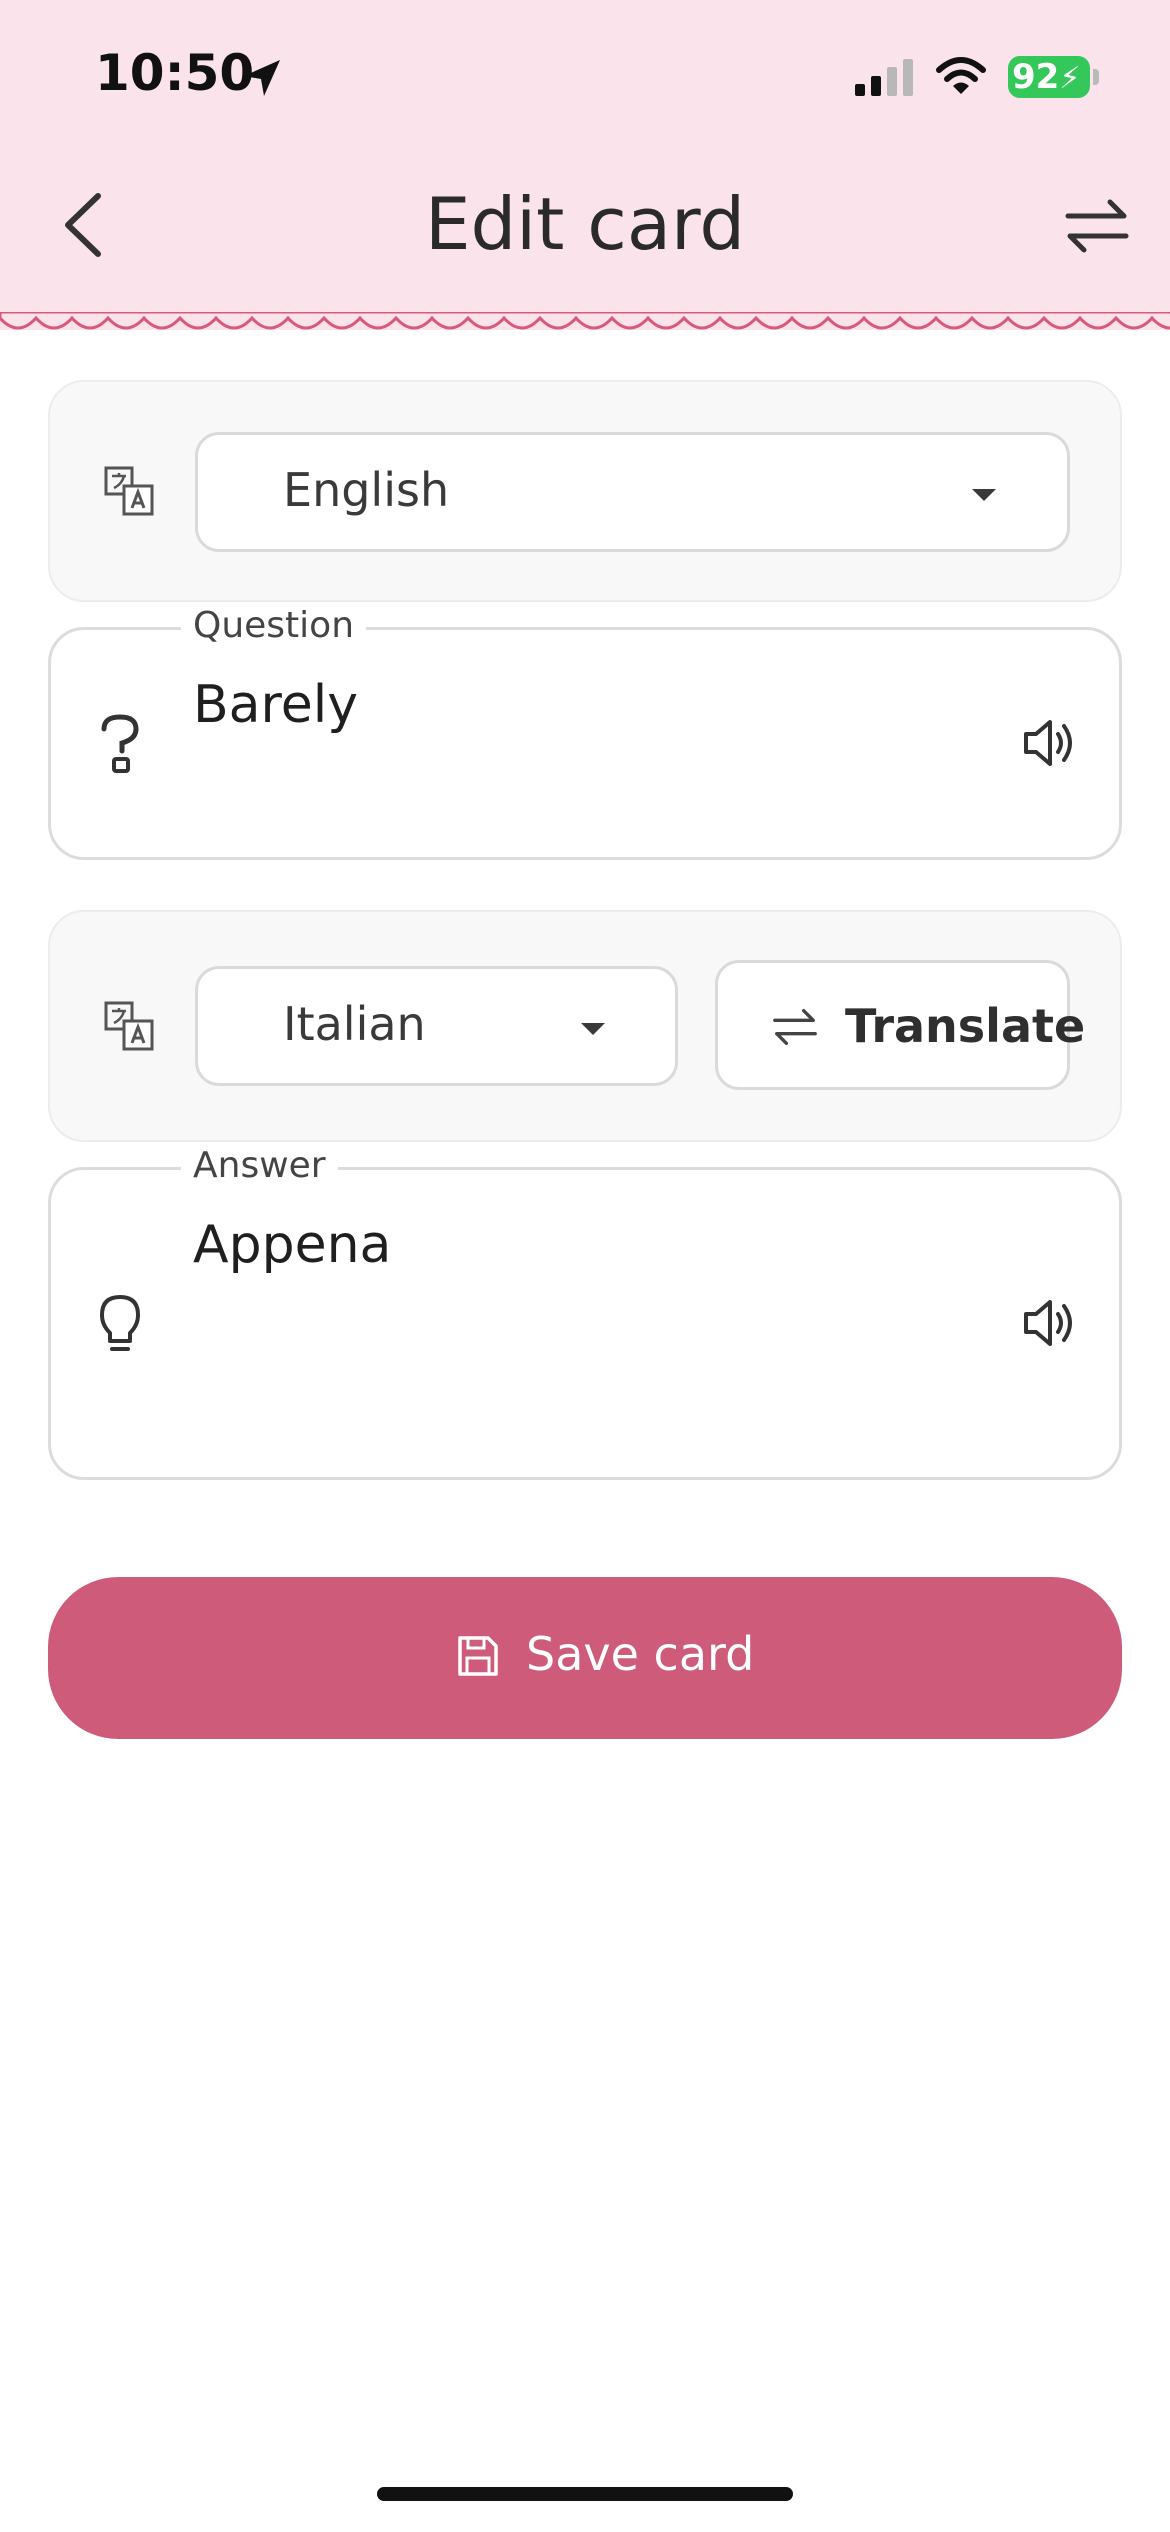 This screenshot has height=2532, width=1170. Describe the element at coordinates (262, 78) in the screenshot. I see `location-arrow-icon` at that location.